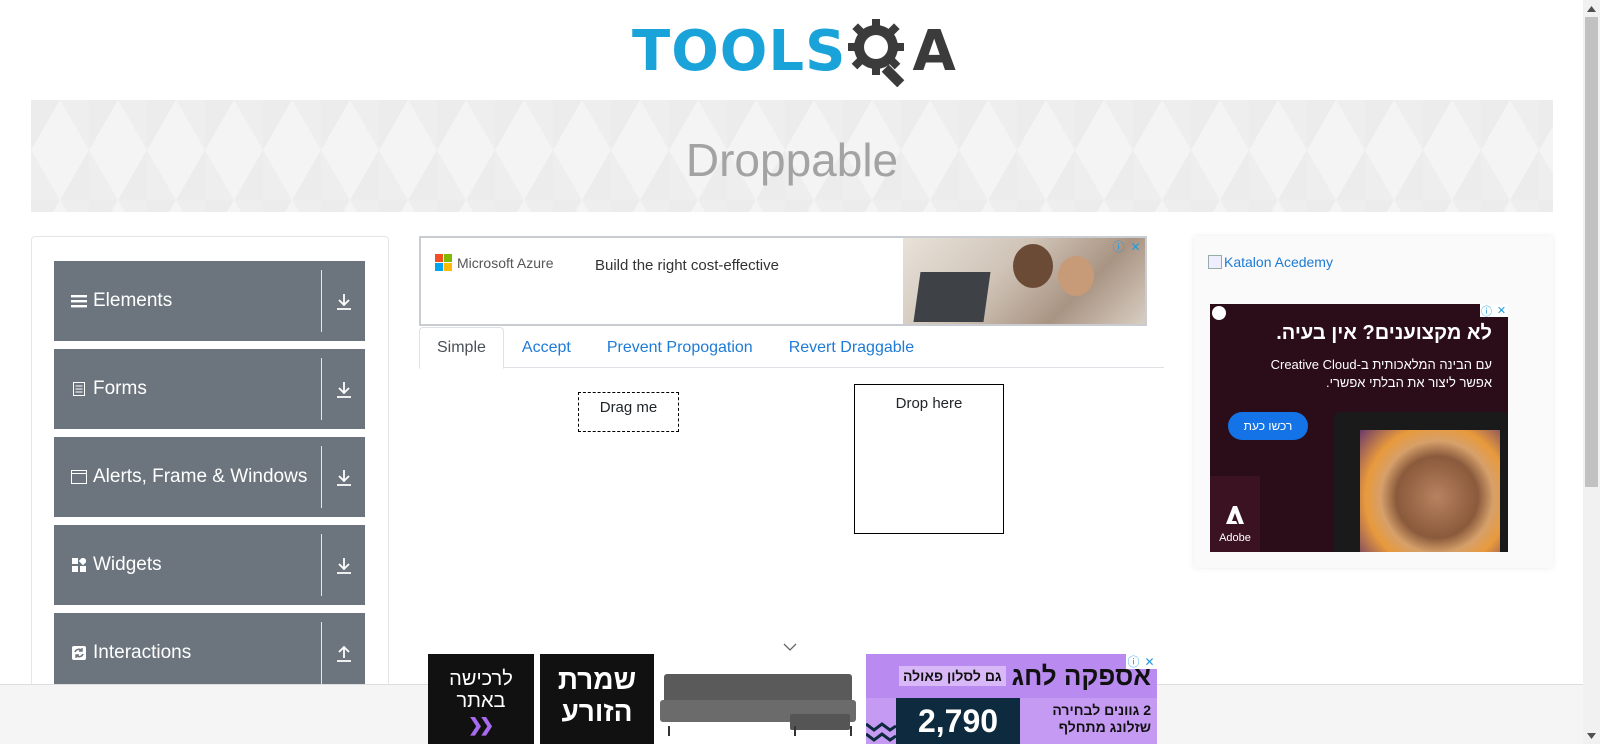  I want to click on sync-icon, so click(79, 653).